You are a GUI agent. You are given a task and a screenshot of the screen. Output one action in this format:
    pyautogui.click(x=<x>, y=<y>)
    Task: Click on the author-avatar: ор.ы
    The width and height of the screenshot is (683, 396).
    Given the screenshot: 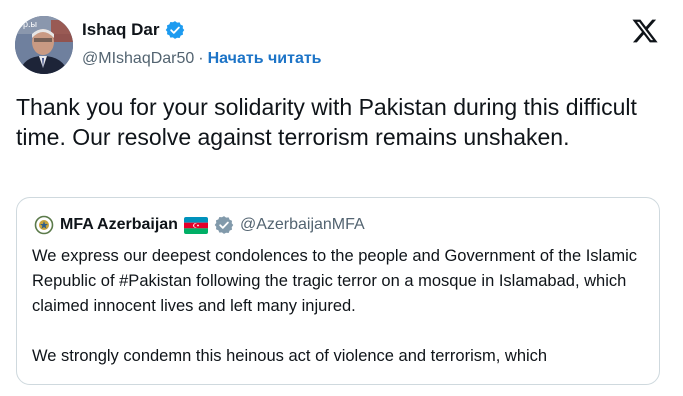 What is the action you would take?
    pyautogui.click(x=44, y=45)
    